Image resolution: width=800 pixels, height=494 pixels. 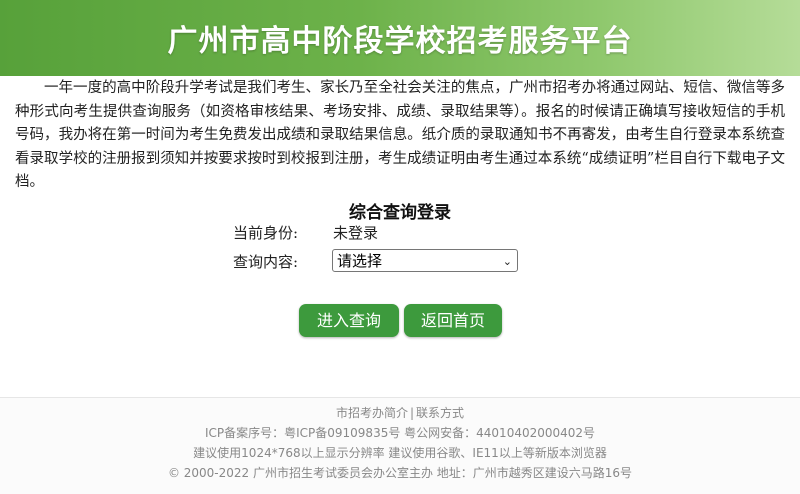 I want to click on site-title: 广州市高中阶段学校招考服务平台, so click(x=400, y=41).